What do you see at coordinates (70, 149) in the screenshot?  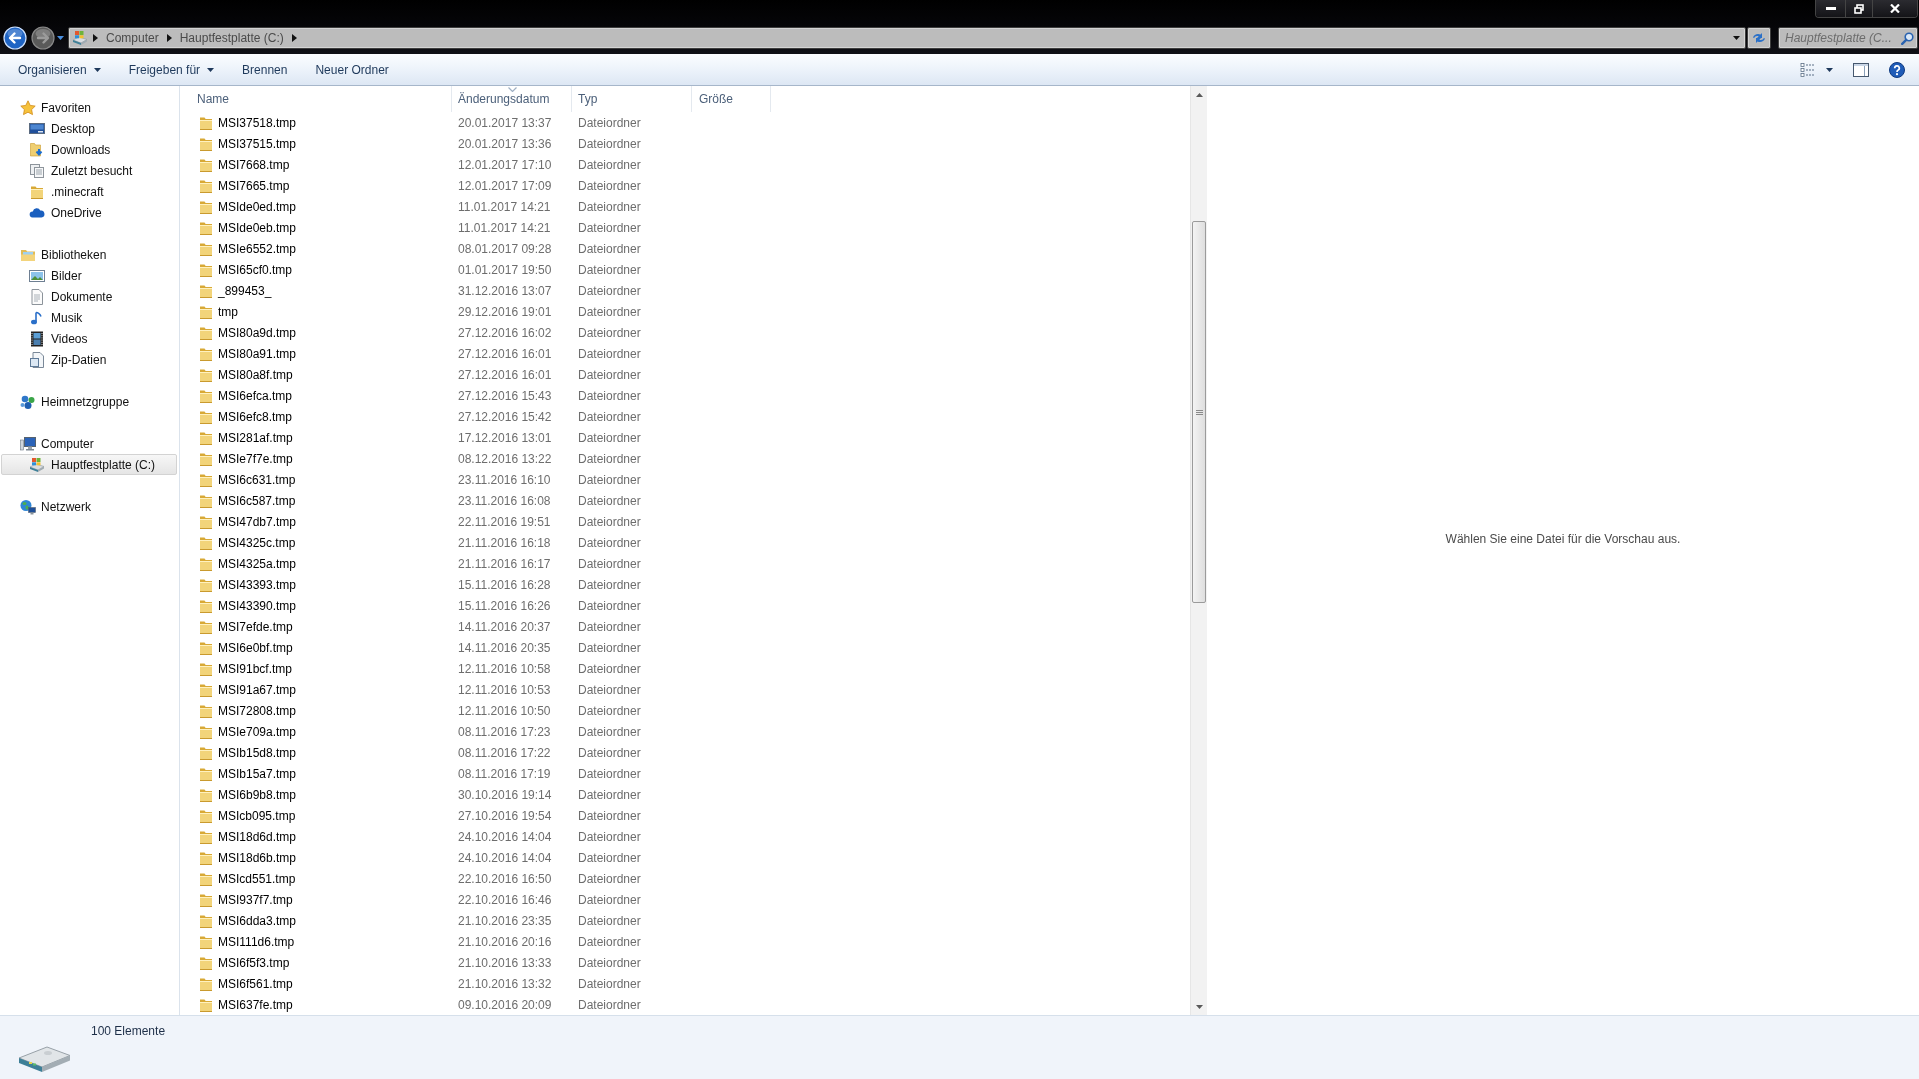 I see `sidebar-item: Downloads` at bounding box center [70, 149].